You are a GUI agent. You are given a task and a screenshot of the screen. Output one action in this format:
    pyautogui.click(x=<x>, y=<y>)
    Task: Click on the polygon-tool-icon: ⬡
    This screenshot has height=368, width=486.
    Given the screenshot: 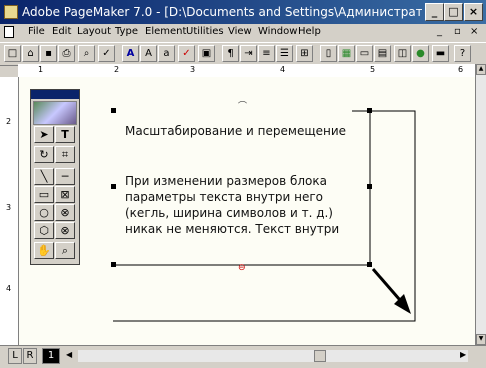 What is the action you would take?
    pyautogui.click(x=44, y=230)
    